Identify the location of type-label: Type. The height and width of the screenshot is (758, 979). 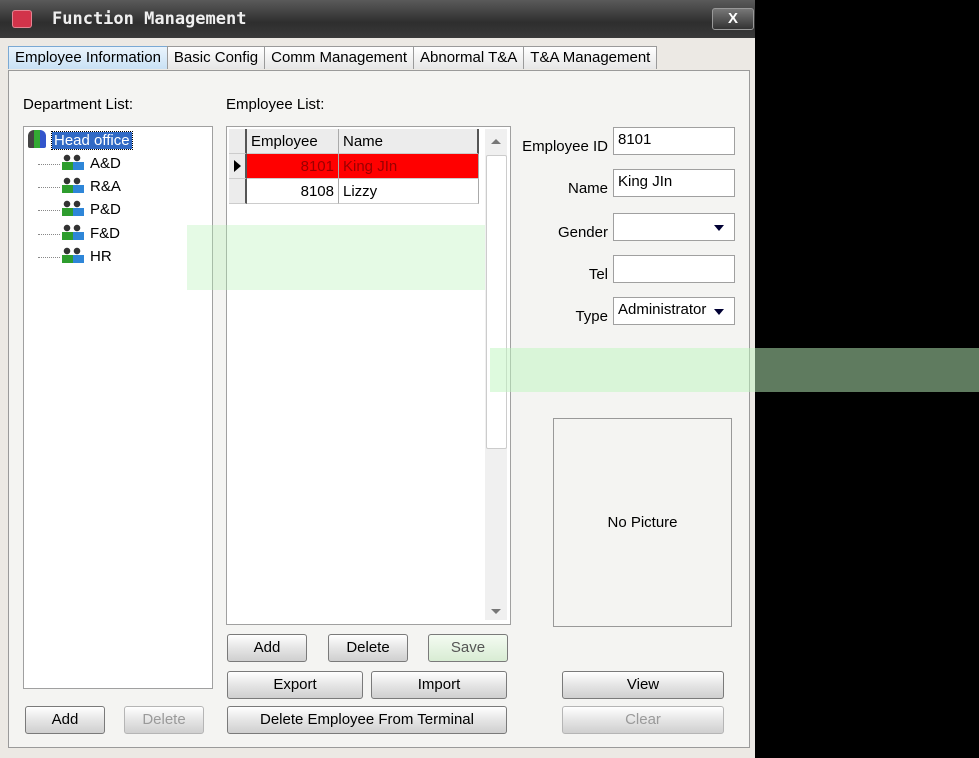
(591, 316).